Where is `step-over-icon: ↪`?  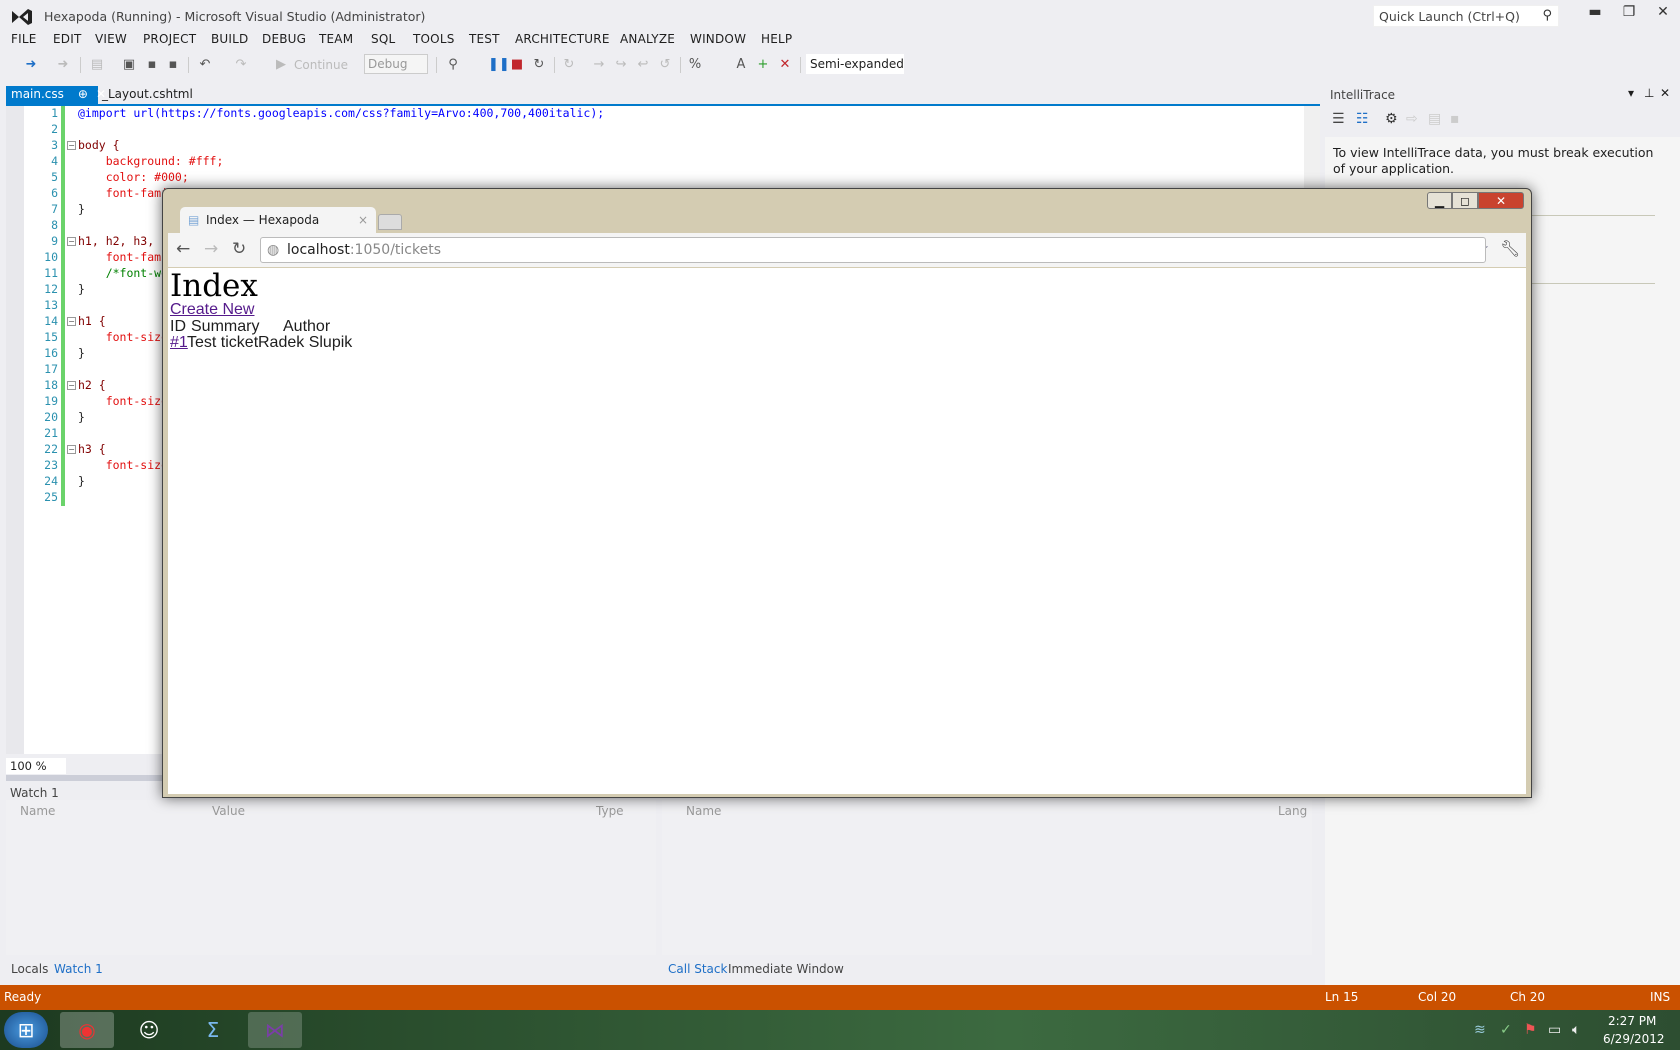 step-over-icon: ↪ is located at coordinates (621, 65).